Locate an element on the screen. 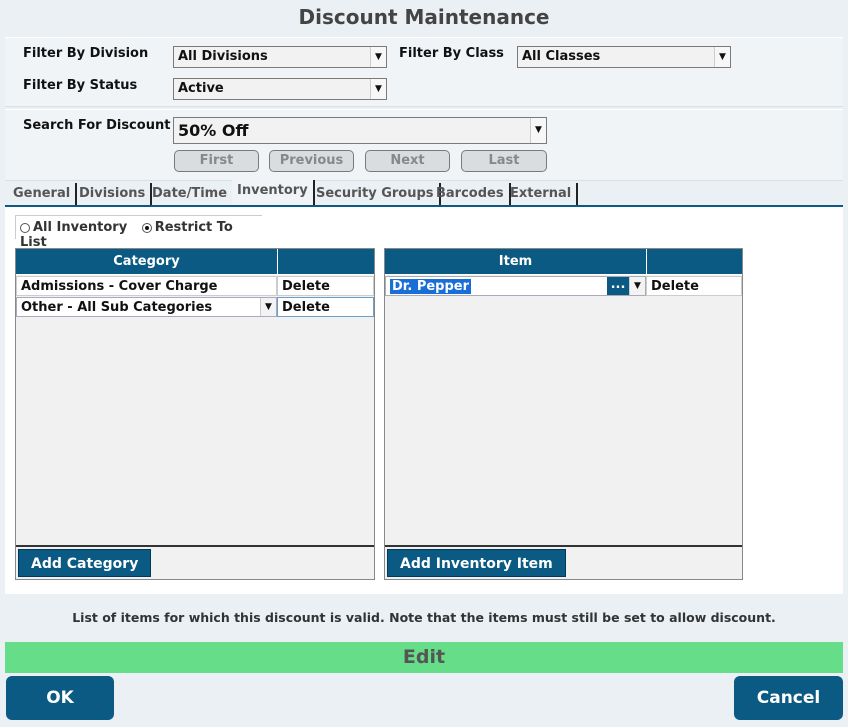 The height and width of the screenshot is (727, 848). all-inventory-label: All Inventory is located at coordinates (80, 227).